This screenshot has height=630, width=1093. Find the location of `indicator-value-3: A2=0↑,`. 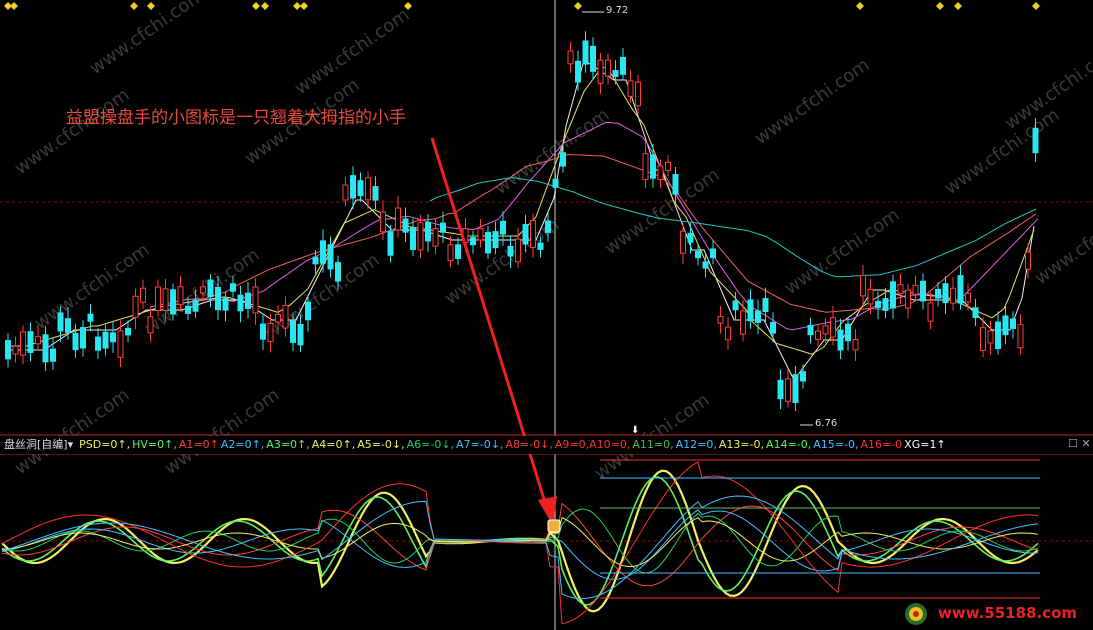

indicator-value-3: A2=0↑, is located at coordinates (242, 444).